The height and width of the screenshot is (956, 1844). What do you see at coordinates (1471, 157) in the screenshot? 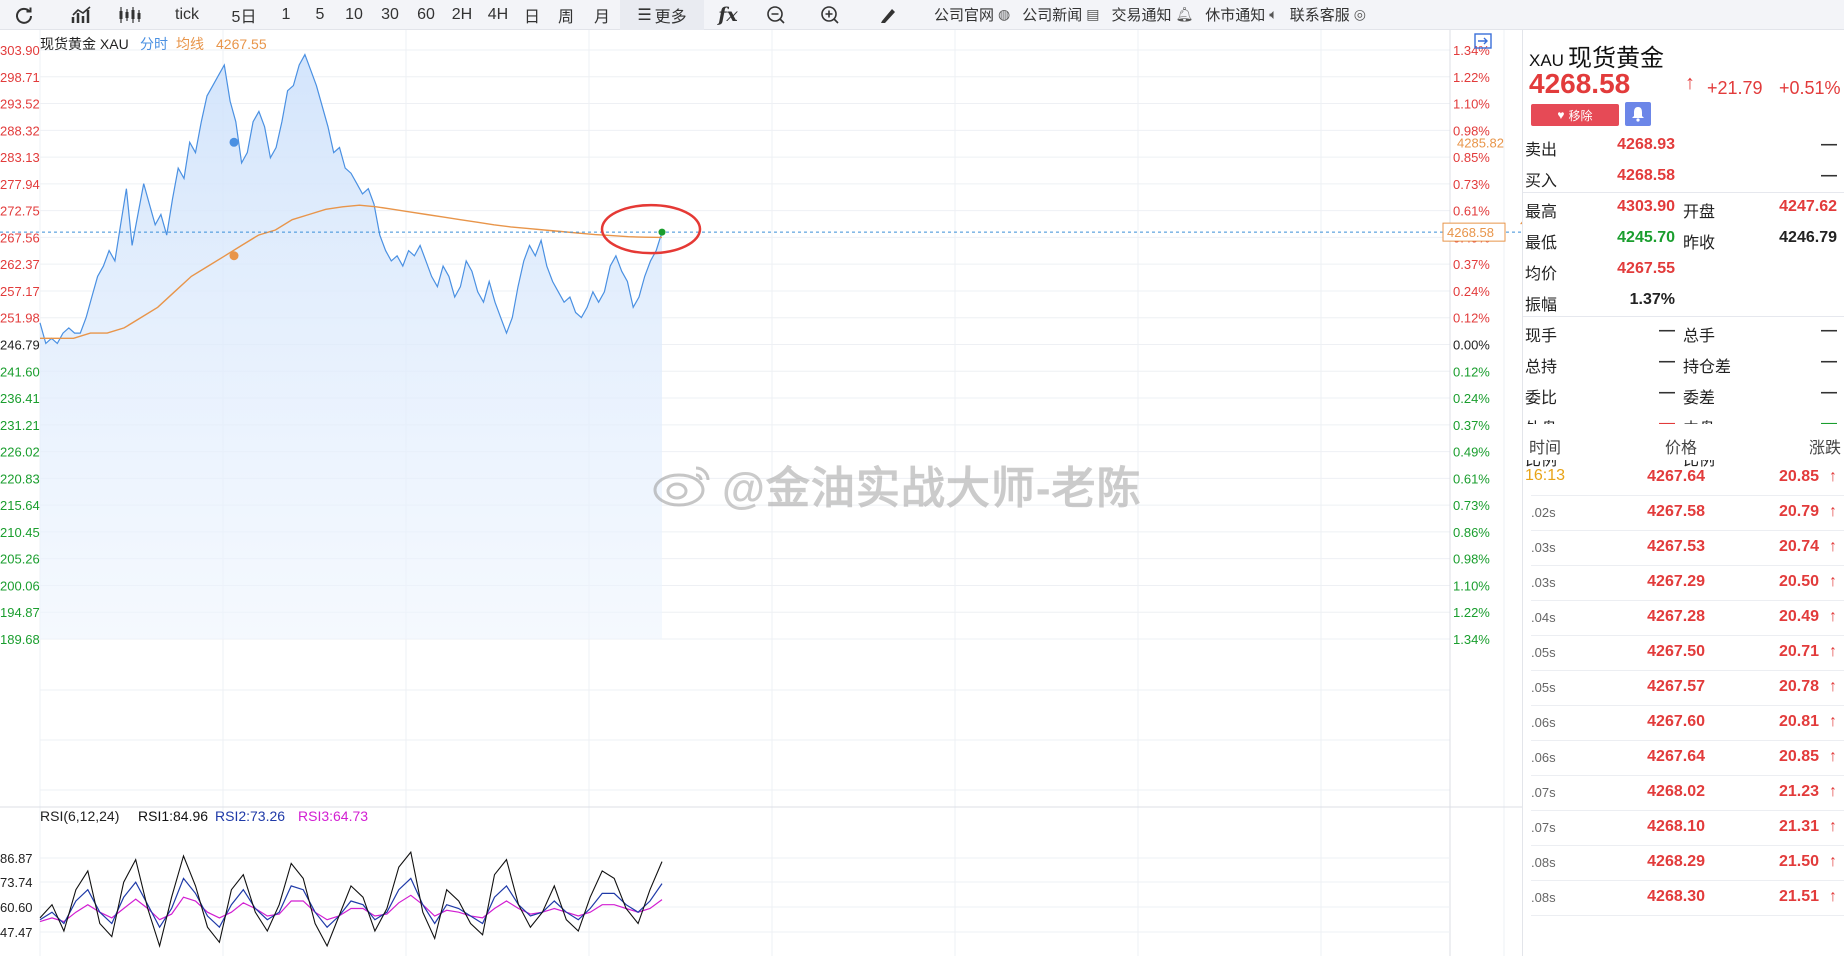
I see `right-tick-label: 0.85%` at bounding box center [1471, 157].